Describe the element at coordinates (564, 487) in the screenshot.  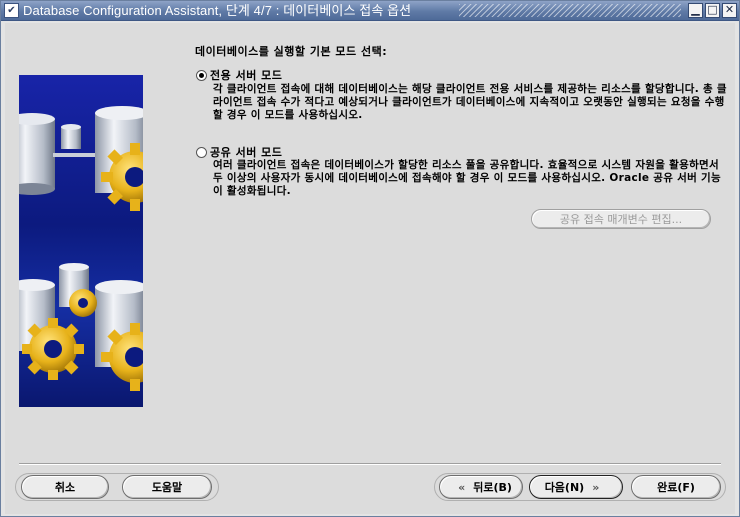
I see `next-button-label: 다음(N)` at that location.